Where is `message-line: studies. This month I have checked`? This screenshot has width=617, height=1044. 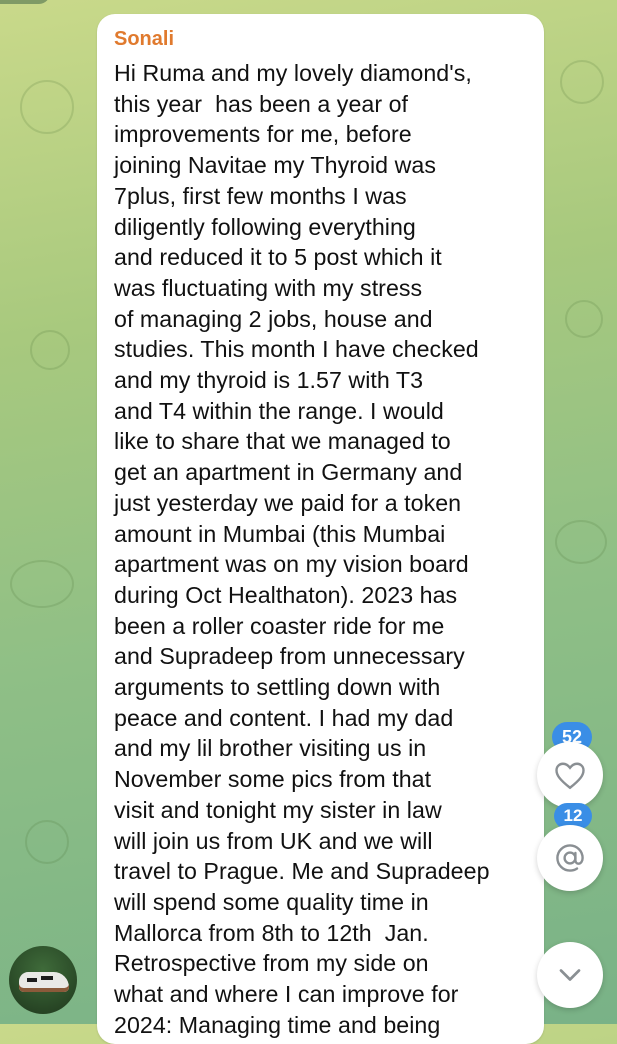 message-line: studies. This month I have checked is located at coordinates (296, 349).